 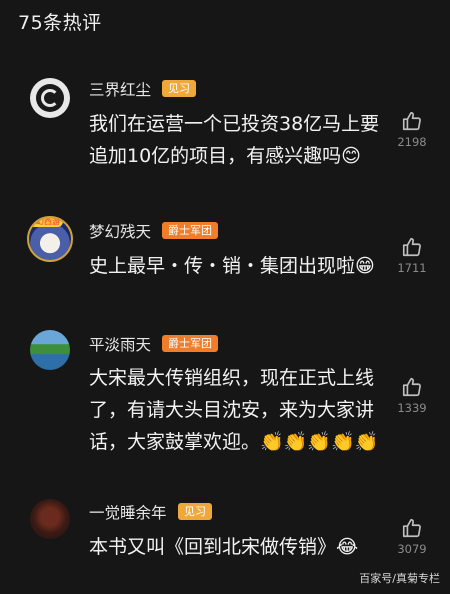 I want to click on like-count: 3079, so click(x=412, y=549).